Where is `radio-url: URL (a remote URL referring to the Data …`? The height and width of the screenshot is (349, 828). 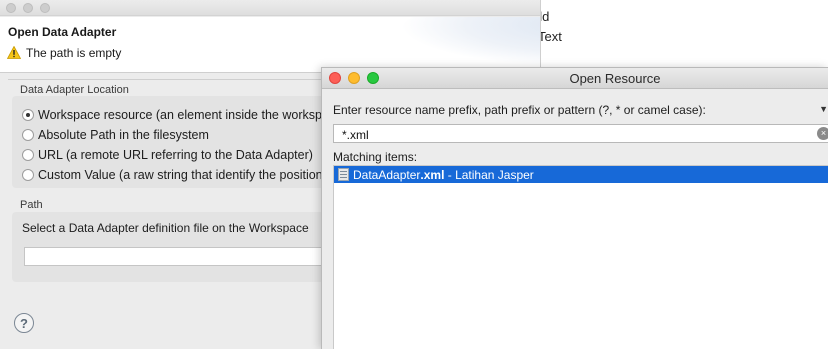 radio-url: URL (a remote URL referring to the Data … is located at coordinates (167, 155).